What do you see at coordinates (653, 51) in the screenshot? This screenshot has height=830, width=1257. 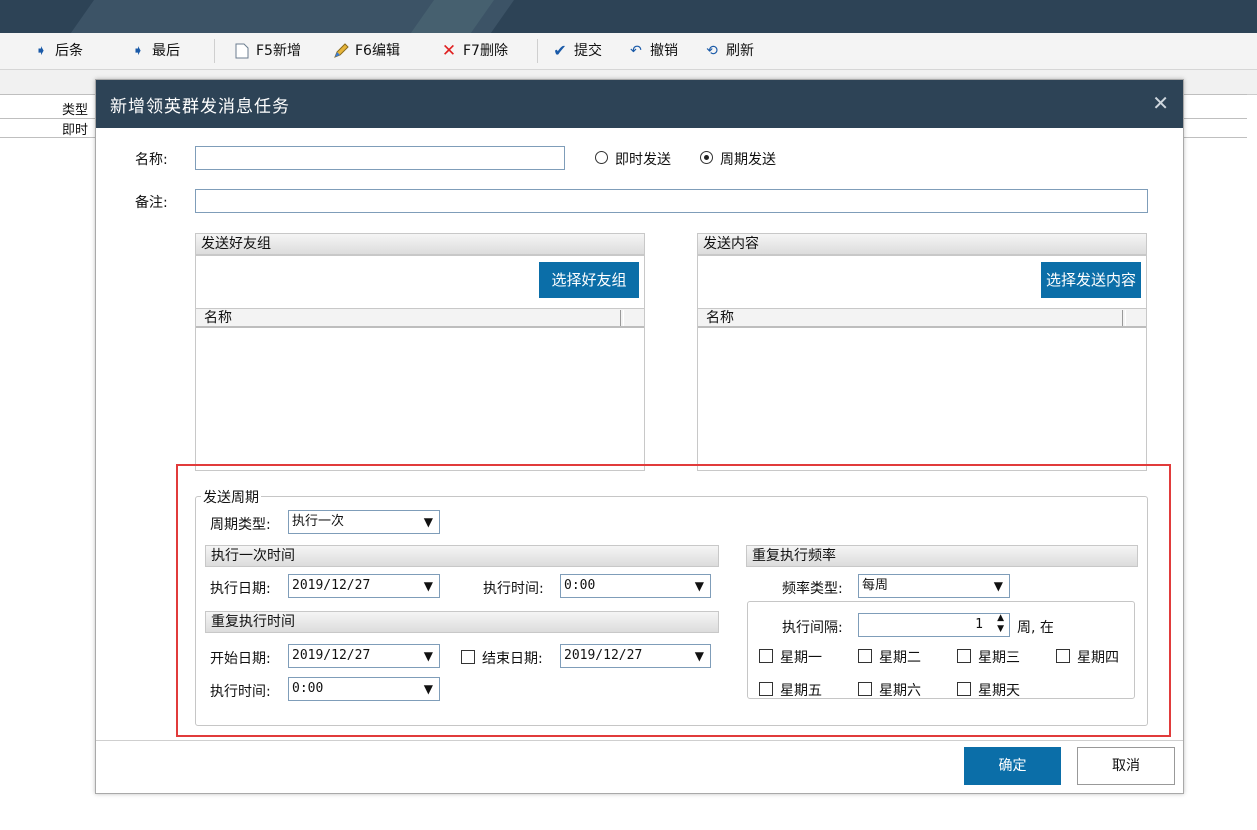 I see `undo-button: ↶ 撤销` at bounding box center [653, 51].